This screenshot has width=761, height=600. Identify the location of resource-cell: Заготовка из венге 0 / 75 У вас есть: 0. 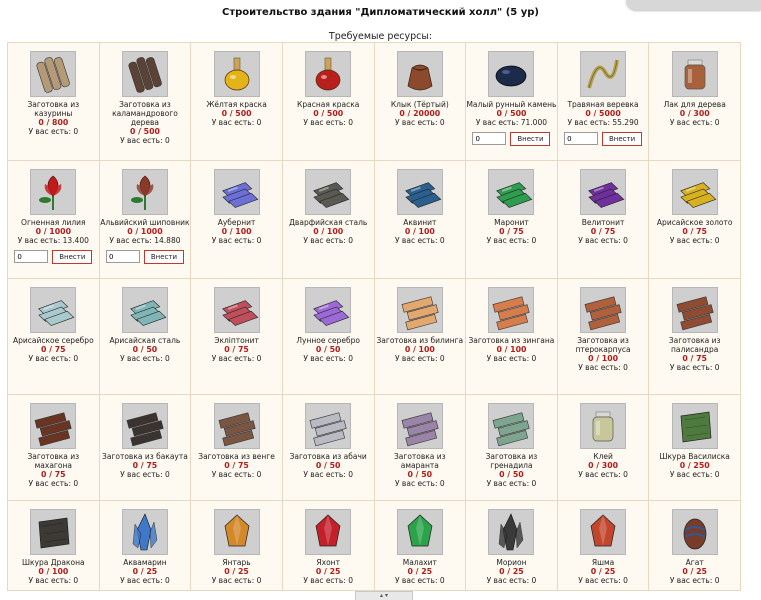
(236, 447).